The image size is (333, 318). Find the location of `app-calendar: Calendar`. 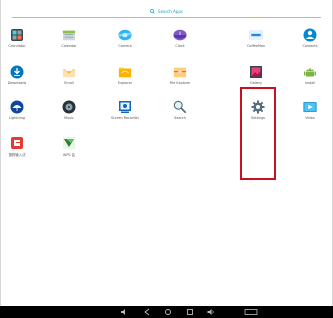

app-calendar: Calendar is located at coordinates (69, 38).